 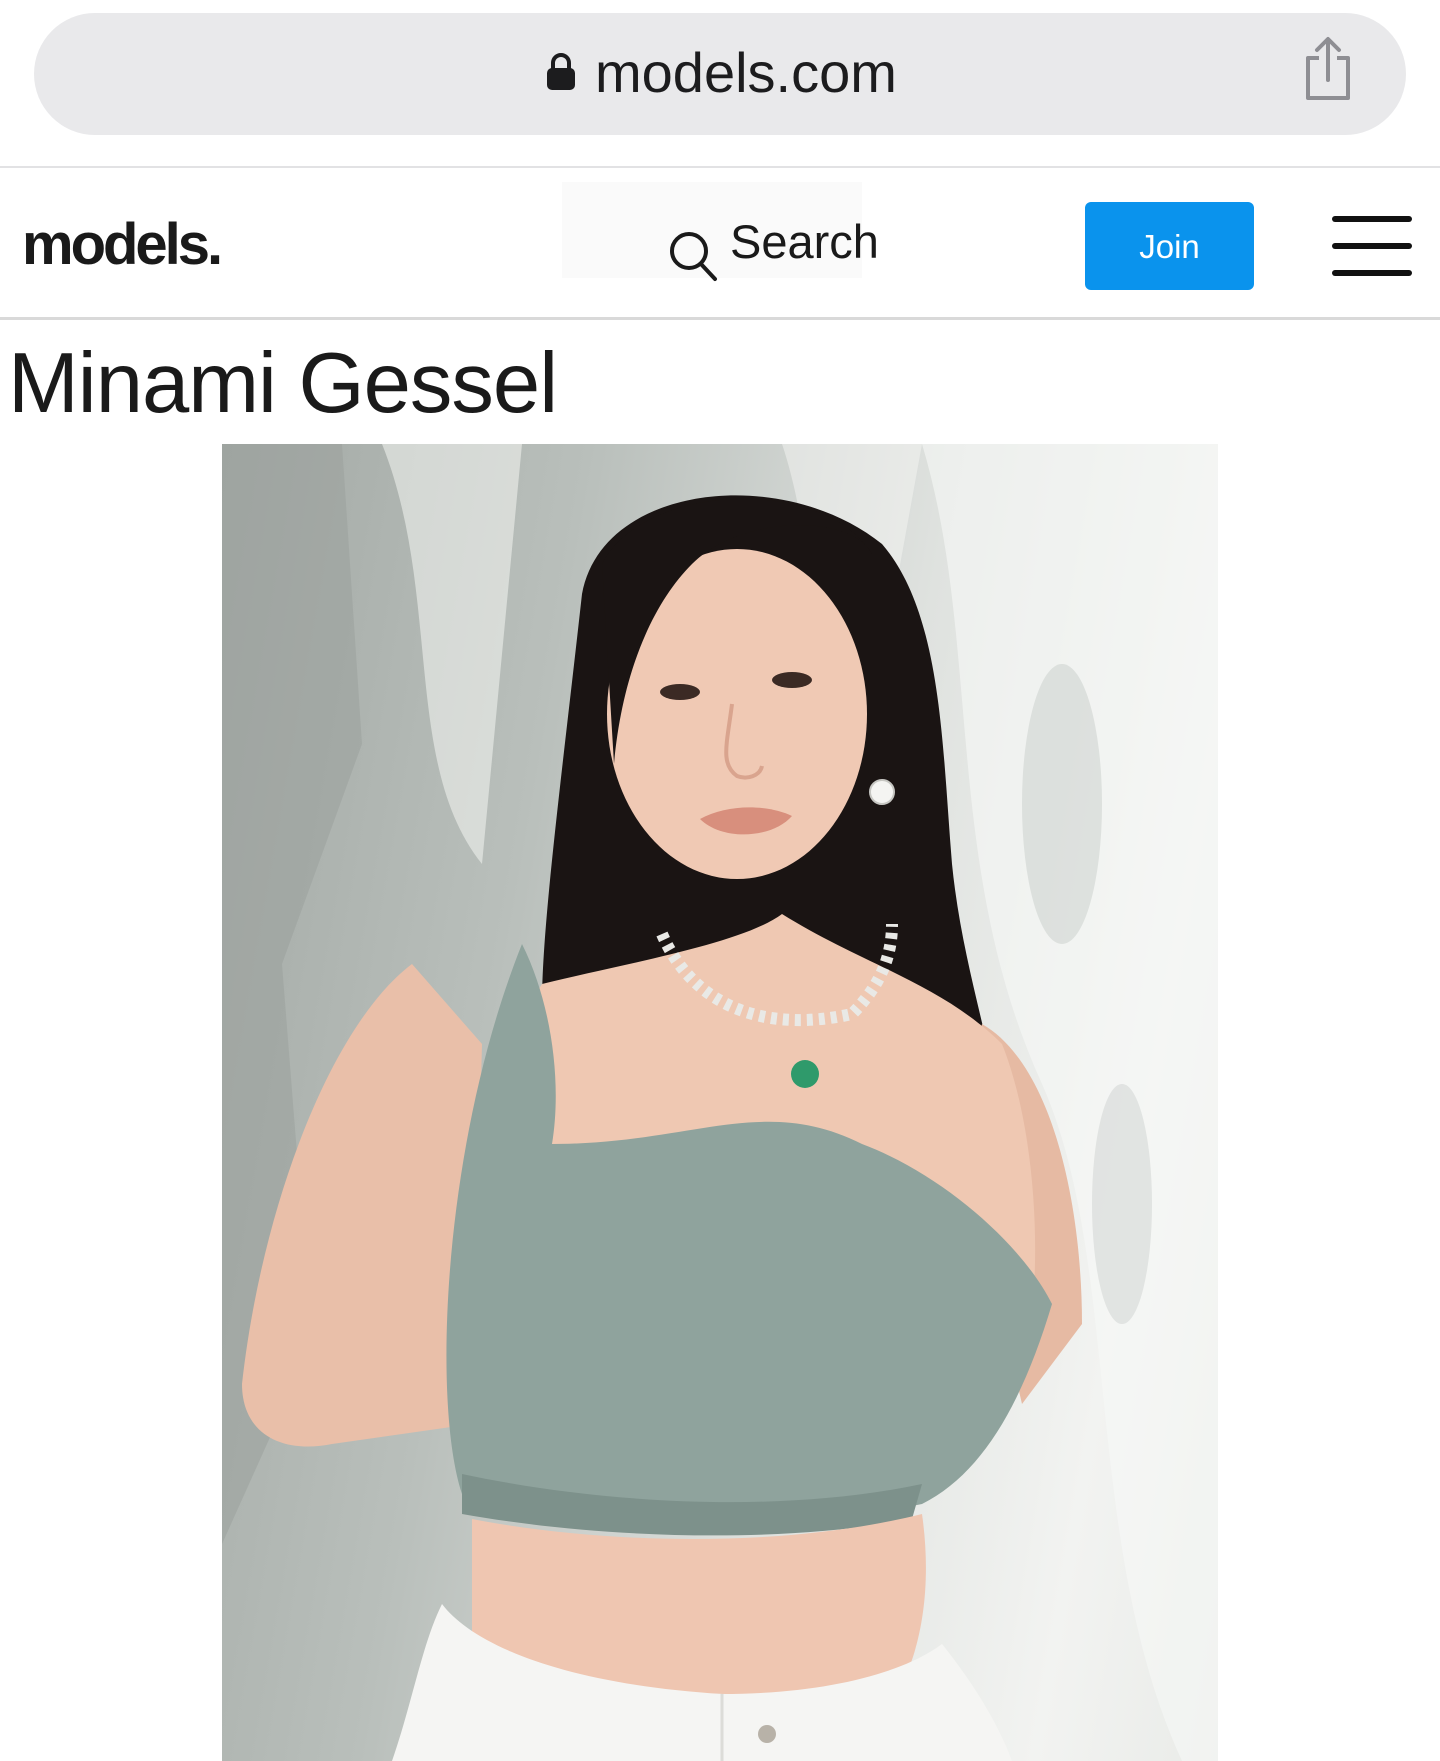 I want to click on site-logo: models., so click(x=122, y=245).